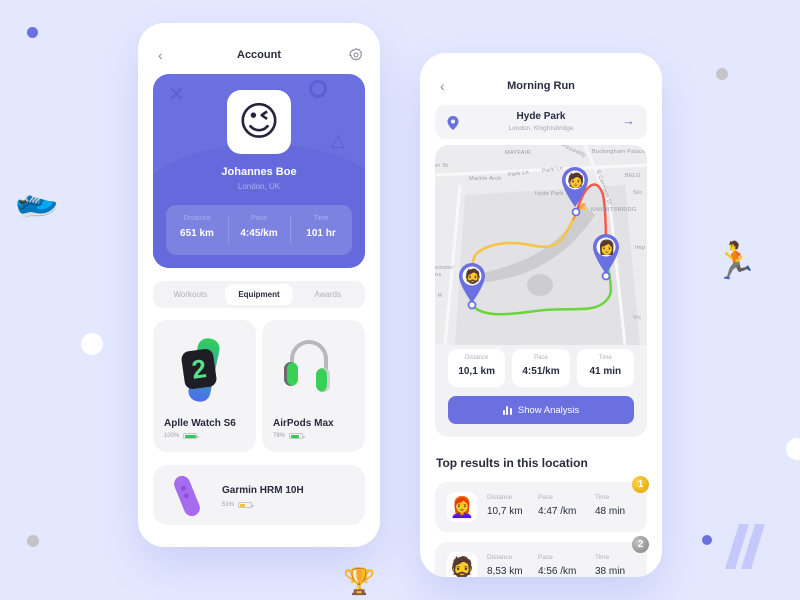  What do you see at coordinates (507, 410) in the screenshot?
I see `bar-chart-icon` at bounding box center [507, 410].